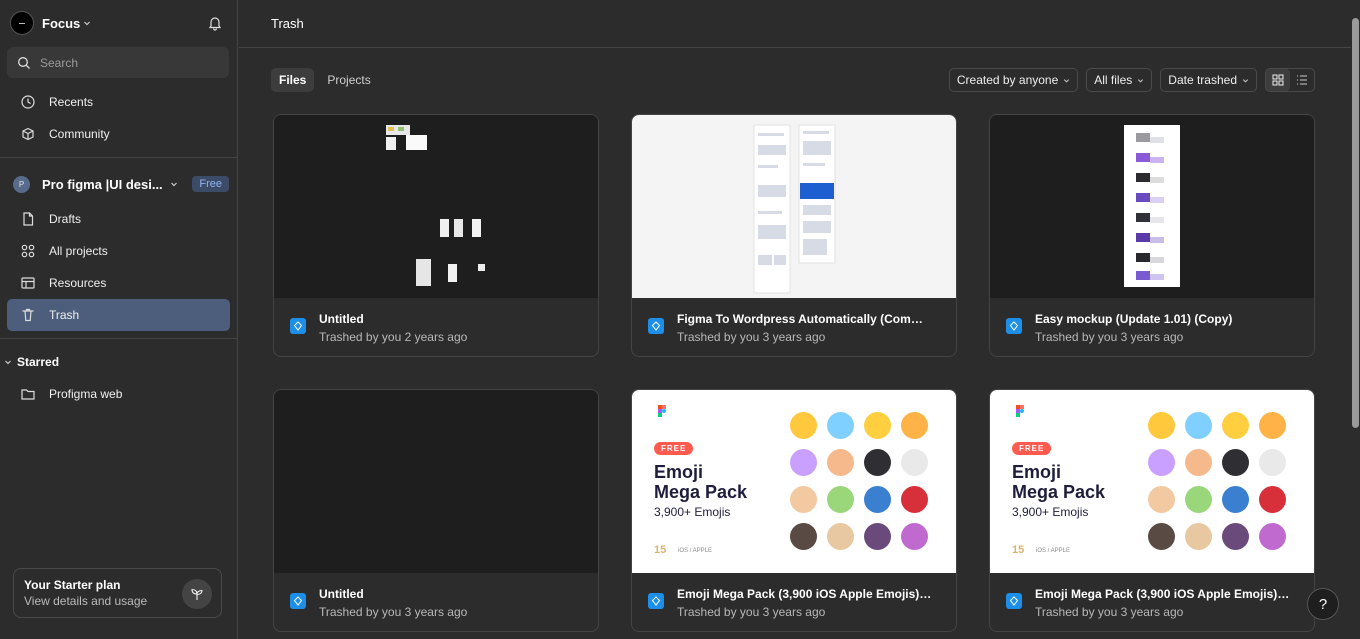 Image resolution: width=1360 pixels, height=639 pixels. I want to click on sidebar-item-label: All projects, so click(78, 251).